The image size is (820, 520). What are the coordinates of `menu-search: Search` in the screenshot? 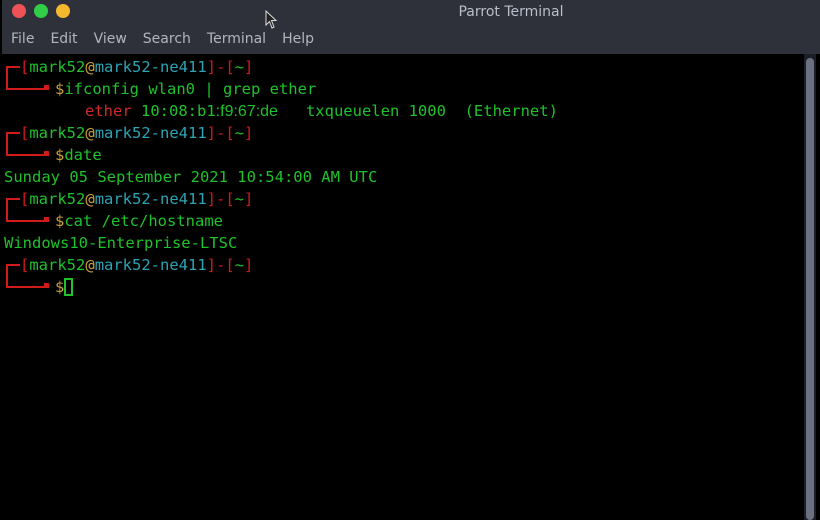 It's located at (167, 39).